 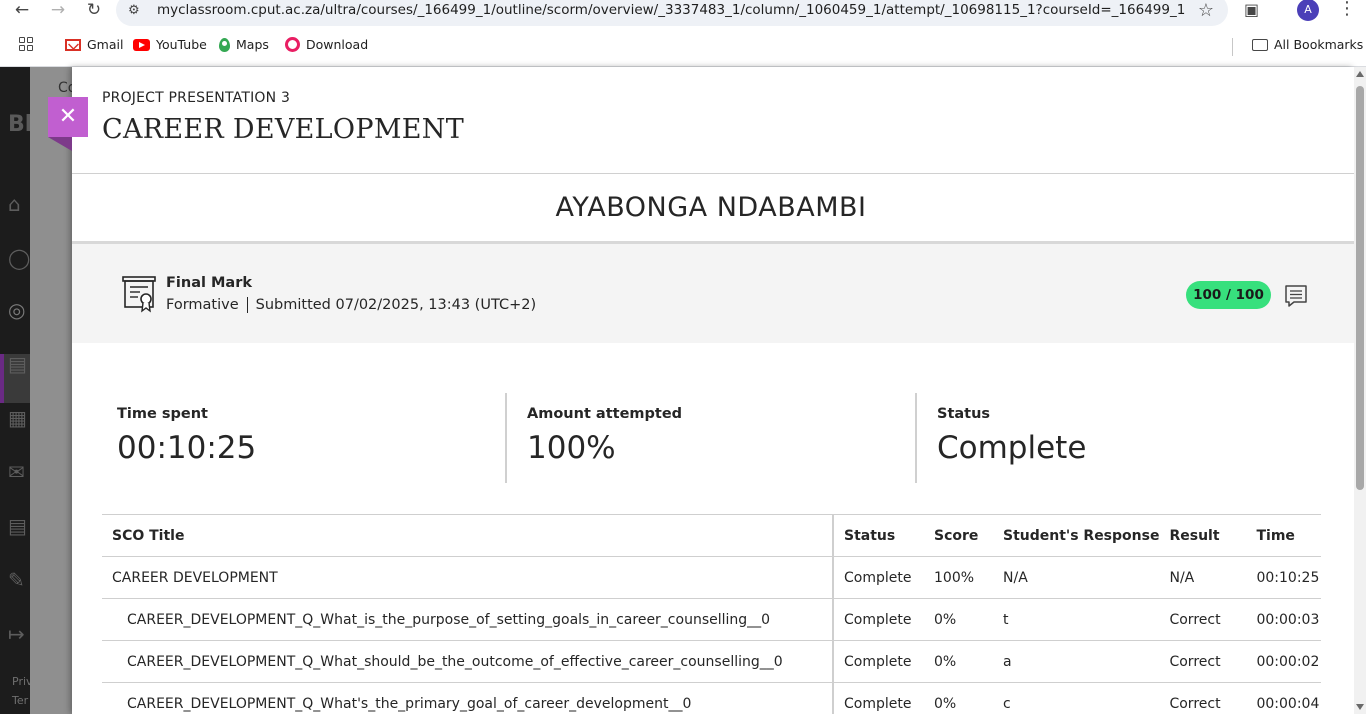 What do you see at coordinates (964, 414) in the screenshot?
I see `stat-label: Status` at bounding box center [964, 414].